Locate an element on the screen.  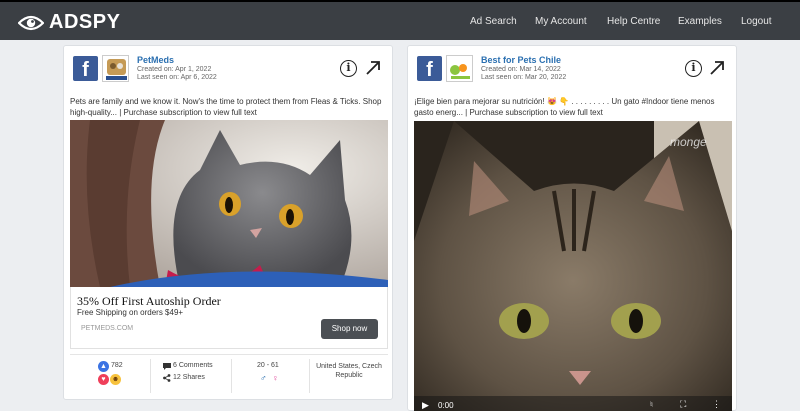
ad-subline: Free Shipping on orders $49+ is located at coordinates (130, 312).